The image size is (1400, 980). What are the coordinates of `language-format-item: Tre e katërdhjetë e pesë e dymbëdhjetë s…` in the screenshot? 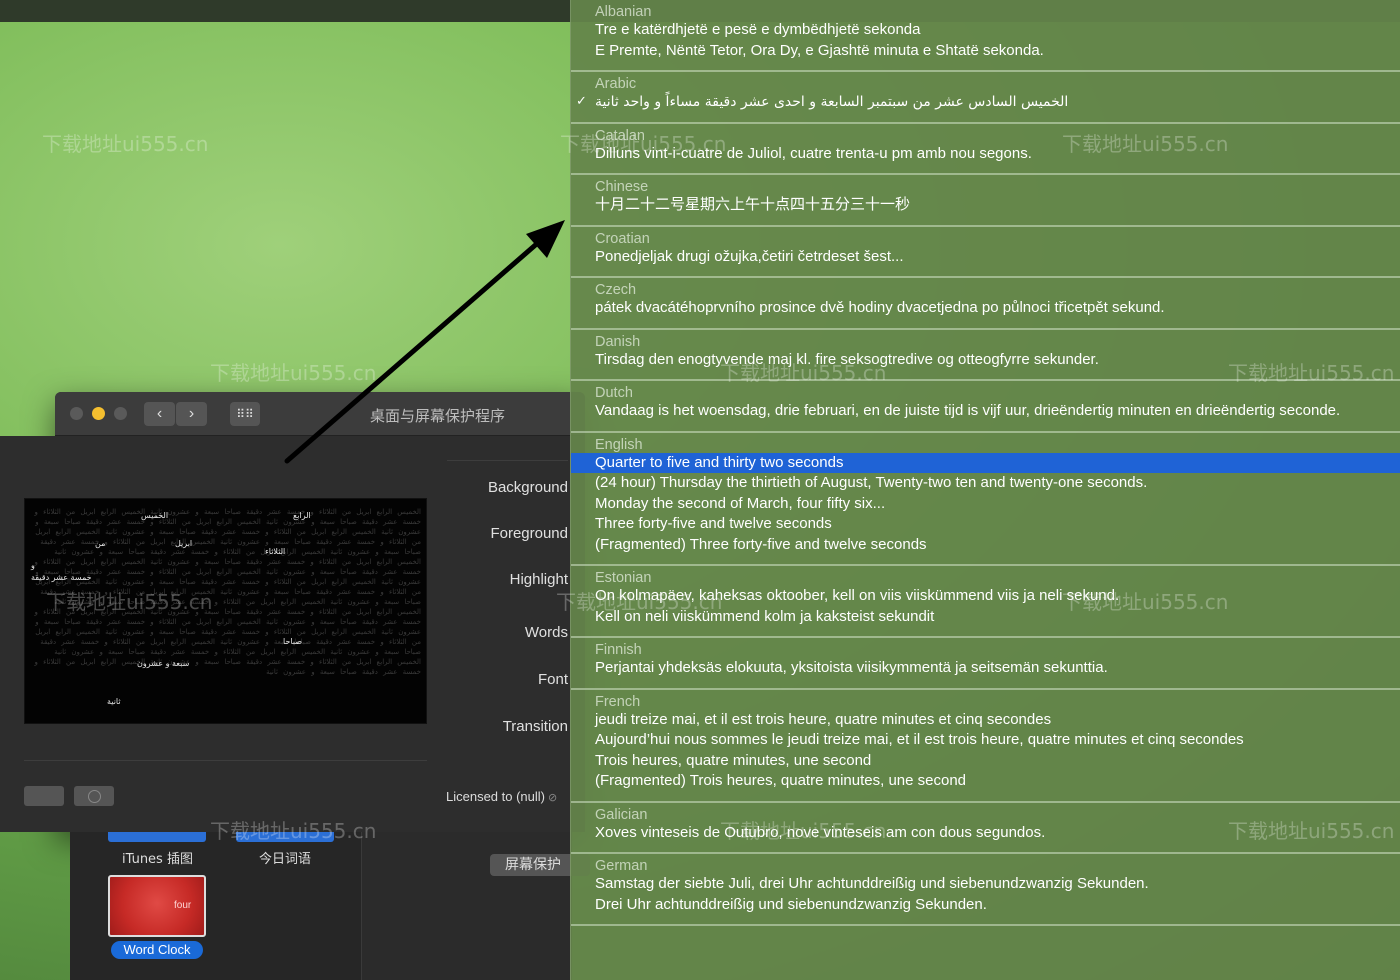 It's located at (985, 30).